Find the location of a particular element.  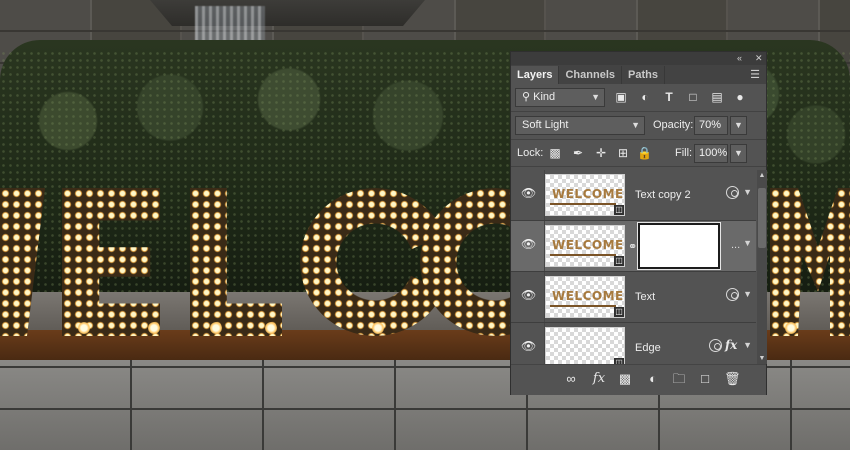

panel-footer: ∞ fx ▩ ◐ 🗀 □ 🗑 is located at coordinates (638, 379).